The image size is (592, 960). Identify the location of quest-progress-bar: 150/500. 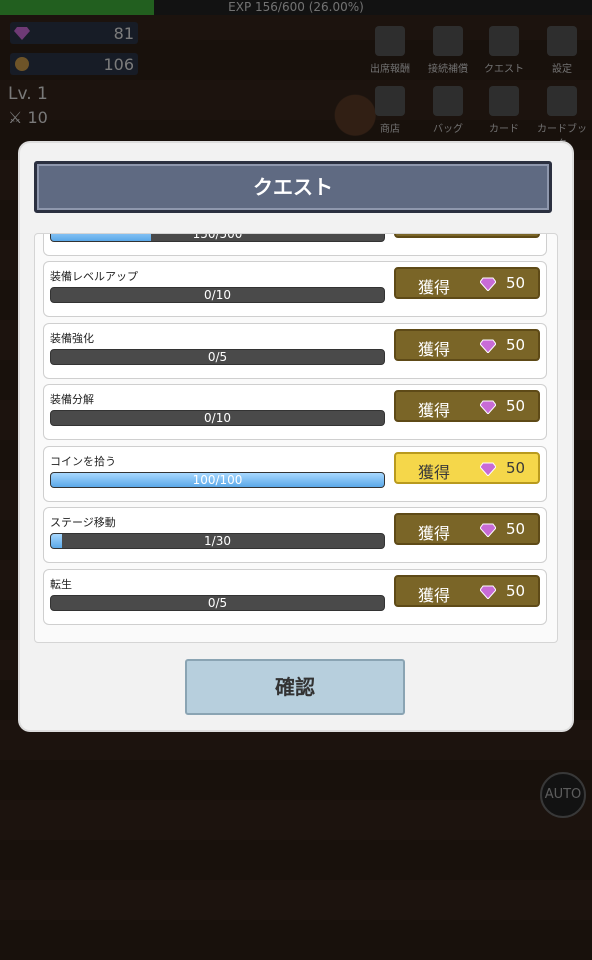
(217, 237).